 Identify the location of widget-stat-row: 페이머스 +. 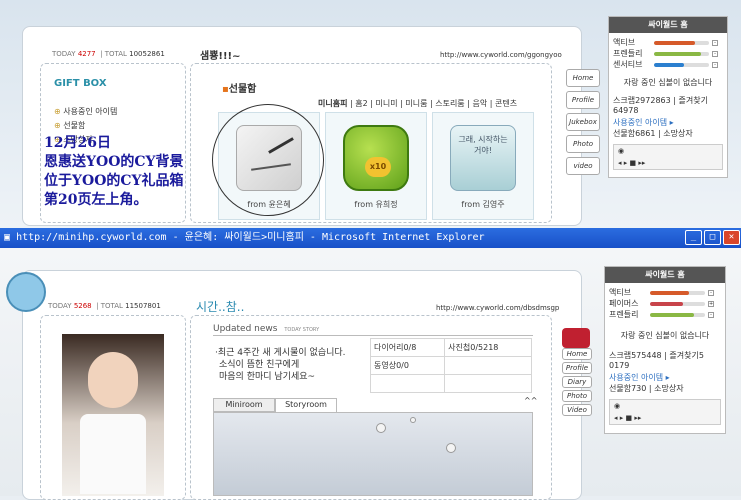
(661, 303).